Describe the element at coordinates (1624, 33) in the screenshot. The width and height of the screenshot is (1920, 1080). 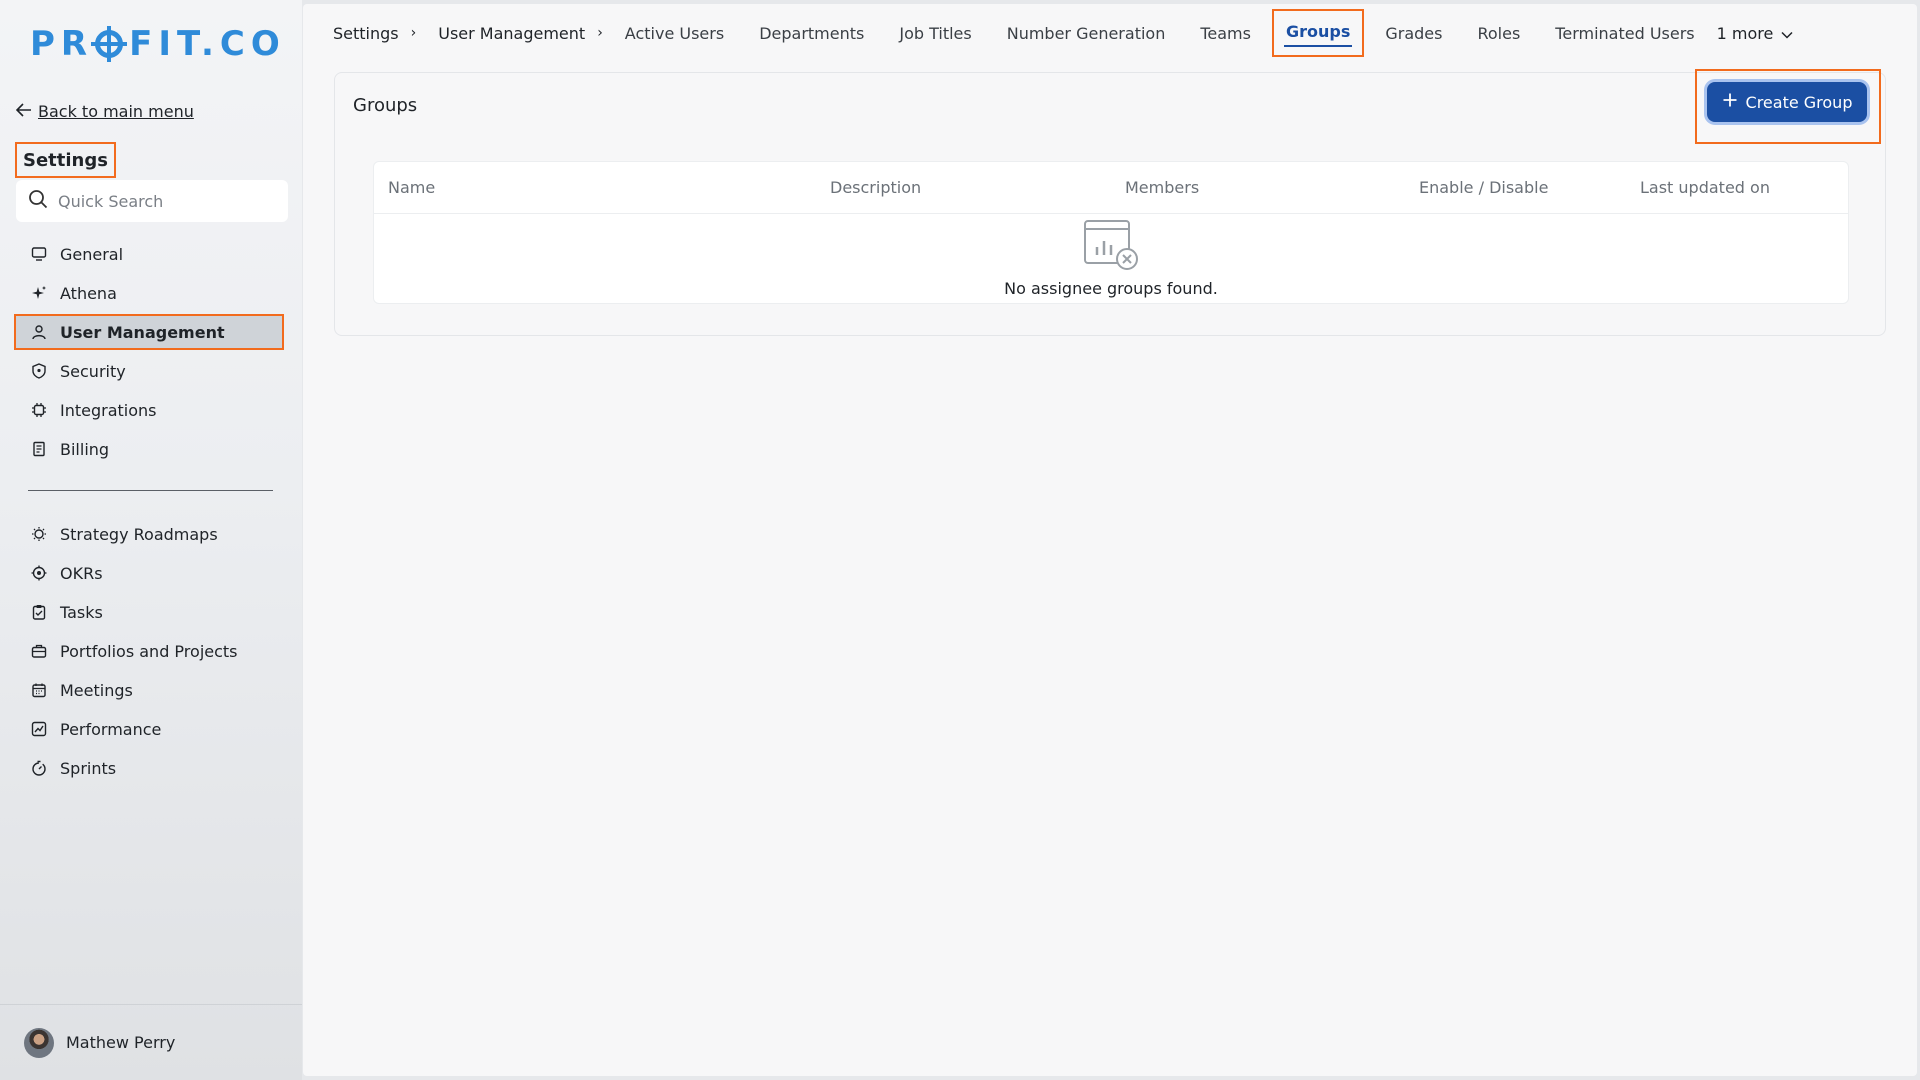
I see `tab-terminated-users: Terminated Users` at that location.